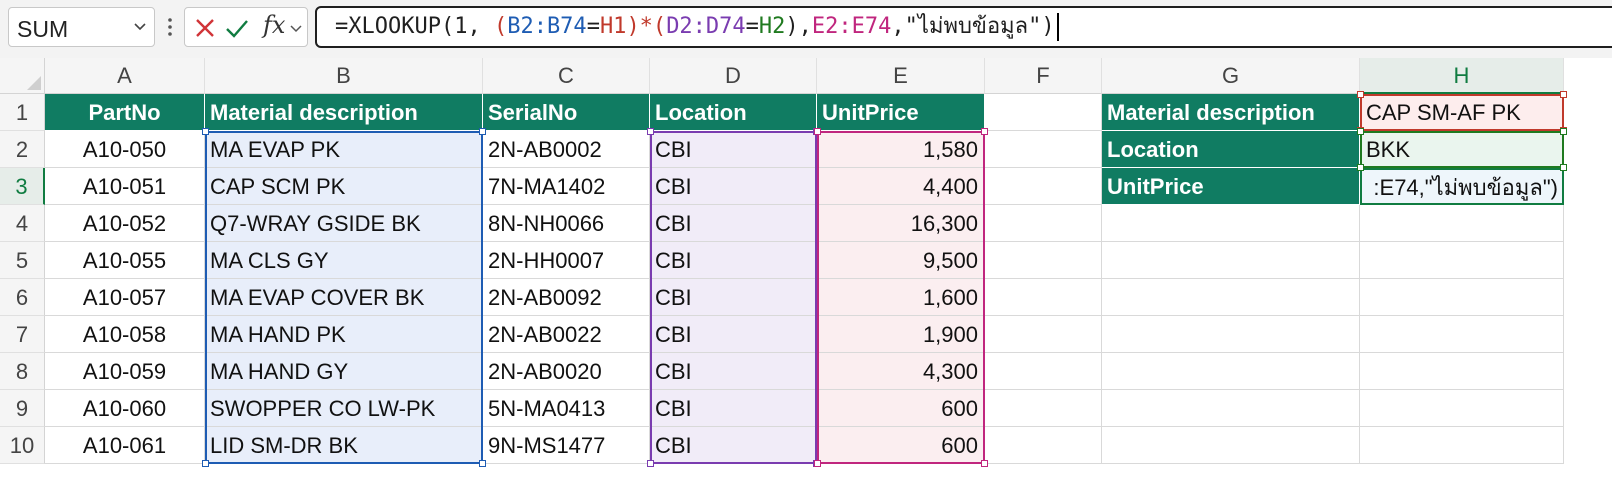 This screenshot has width=1612, height=478. What do you see at coordinates (344, 223) in the screenshot?
I see `table-cell: Q7-WRAY GSIDE BK` at bounding box center [344, 223].